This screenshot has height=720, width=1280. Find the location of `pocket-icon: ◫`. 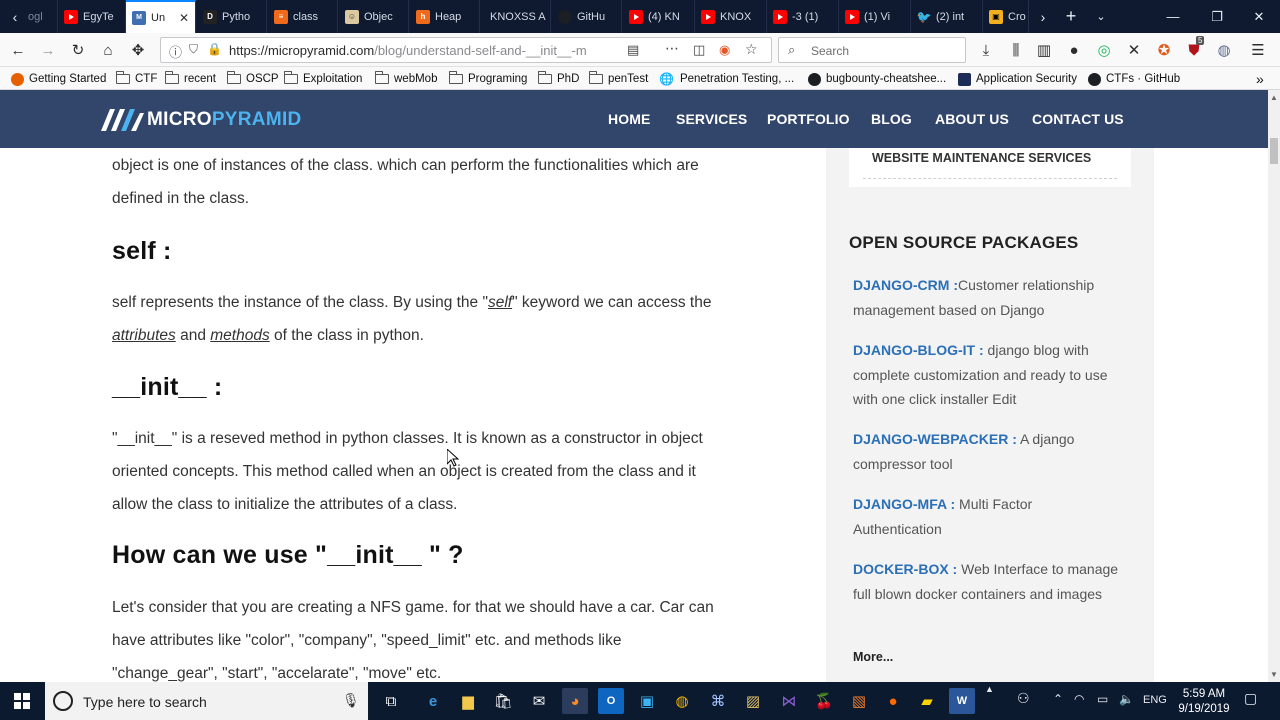

pocket-icon: ◫ is located at coordinates (699, 50).